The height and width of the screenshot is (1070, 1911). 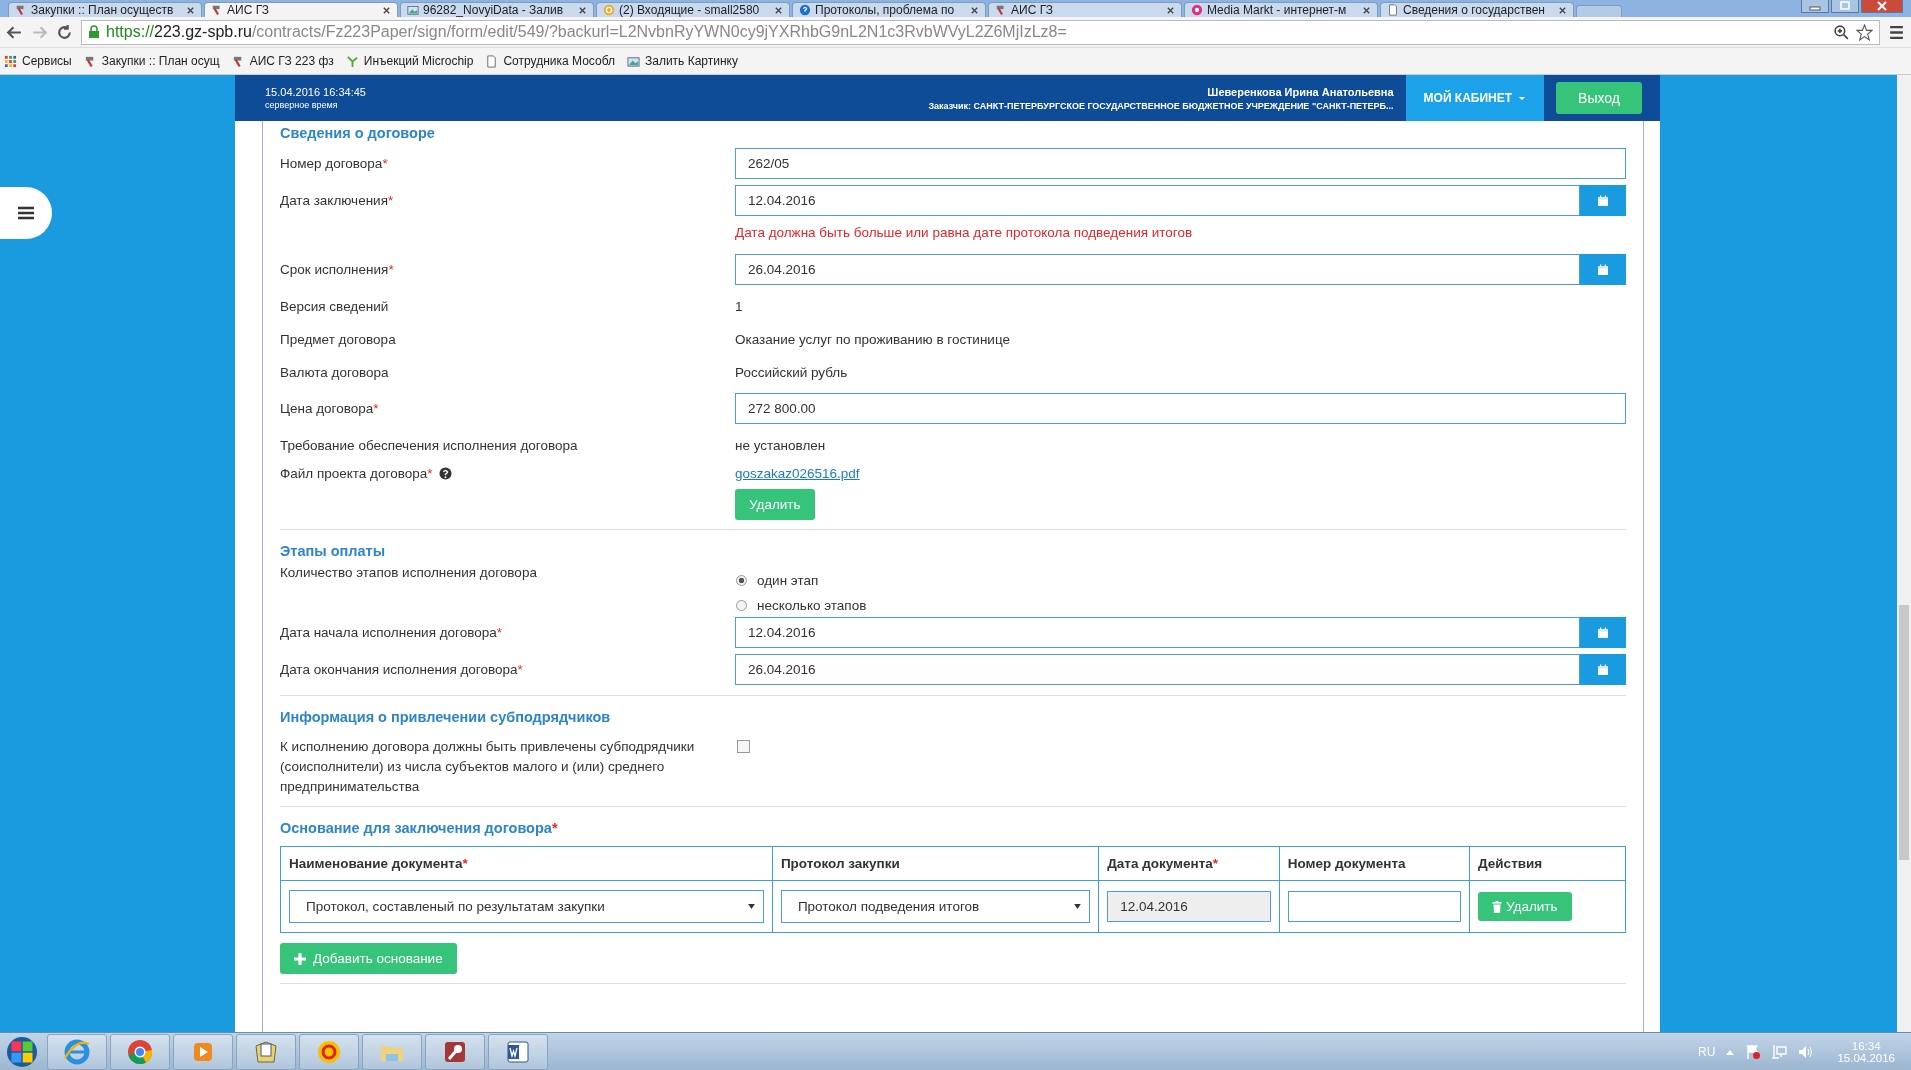 I want to click on word-app-icon, so click(x=518, y=1051).